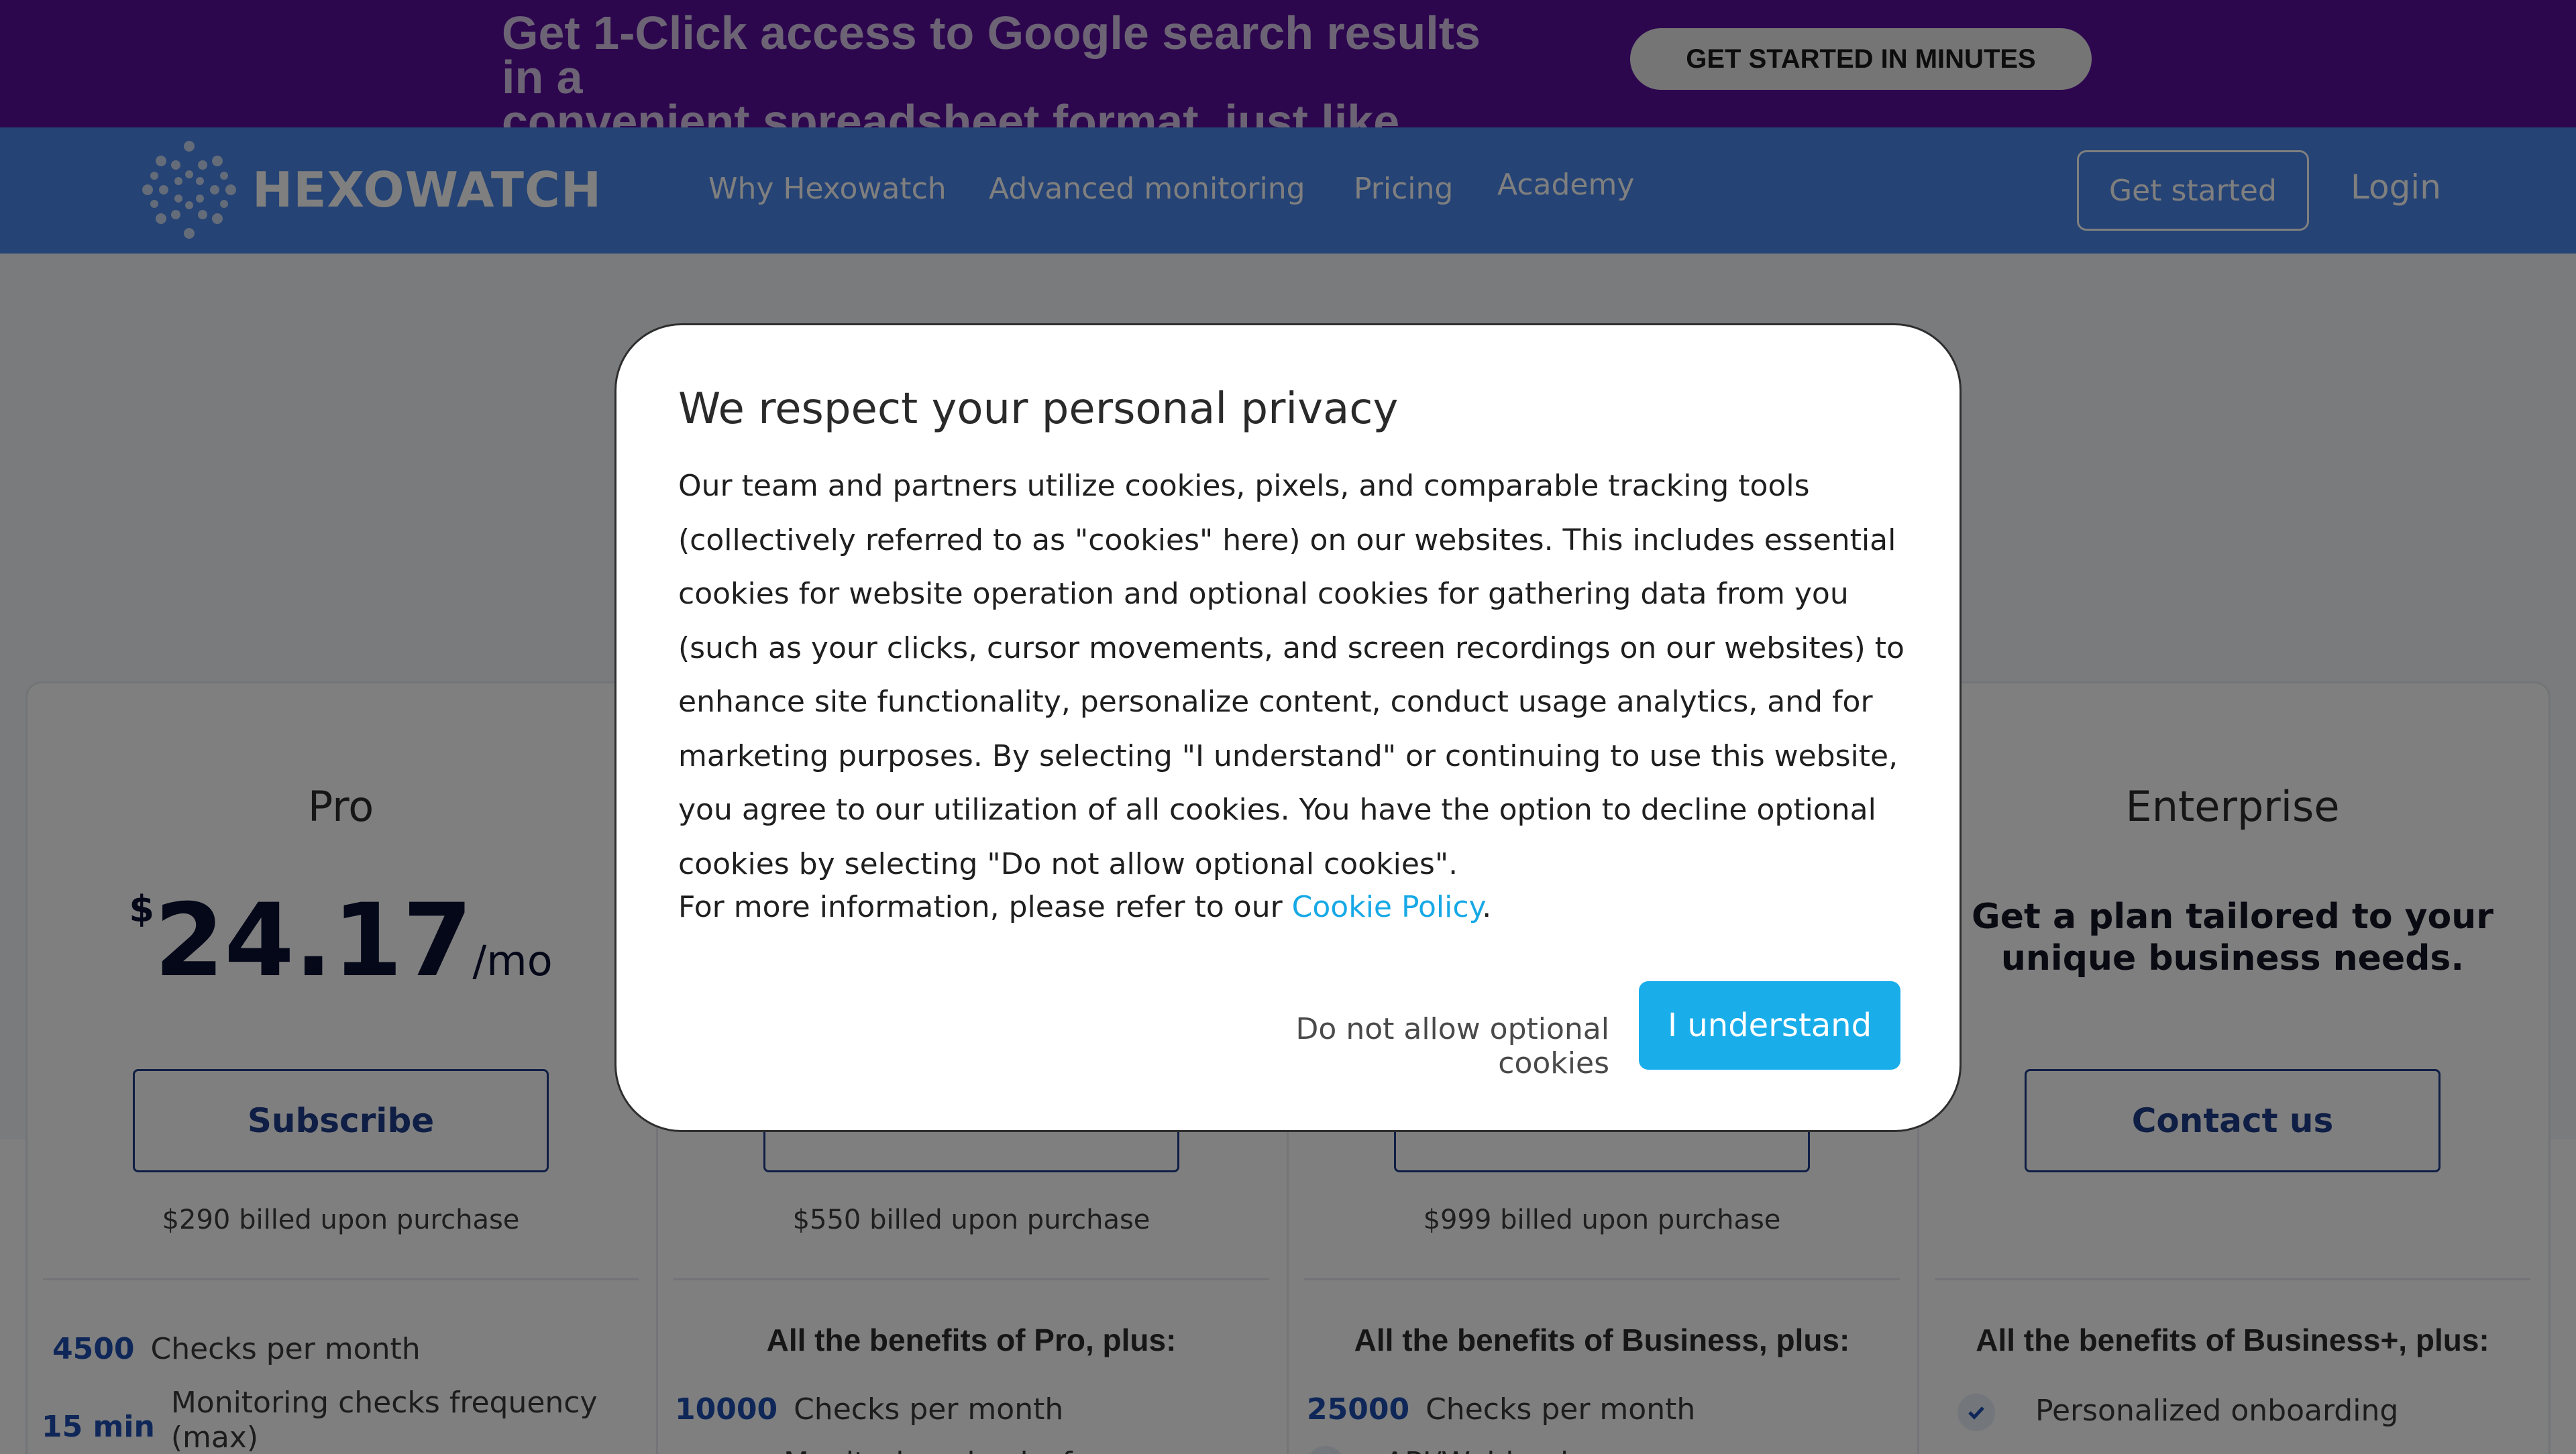 This screenshot has height=1454, width=2576. Describe the element at coordinates (1387, 907) in the screenshot. I see `cookie-policy-link: Cookie Policy` at that location.